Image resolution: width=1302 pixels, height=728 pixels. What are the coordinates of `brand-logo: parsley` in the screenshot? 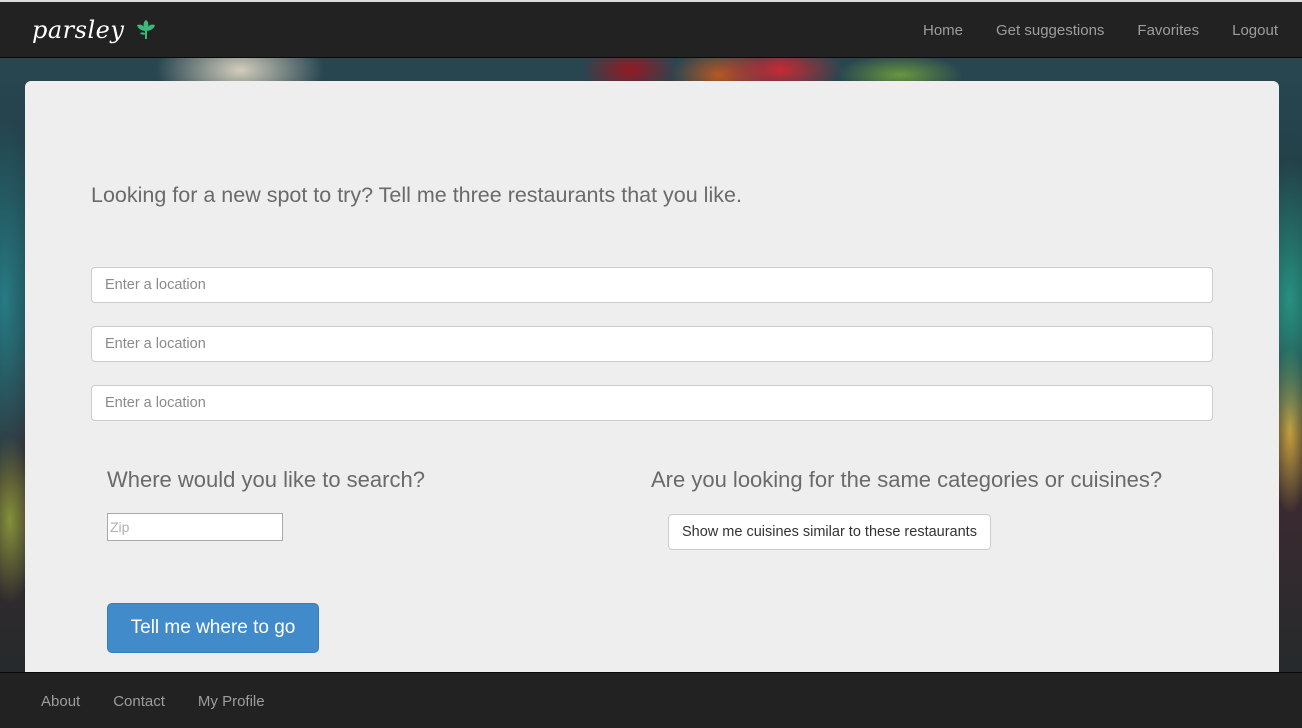 It's located at (95, 30).